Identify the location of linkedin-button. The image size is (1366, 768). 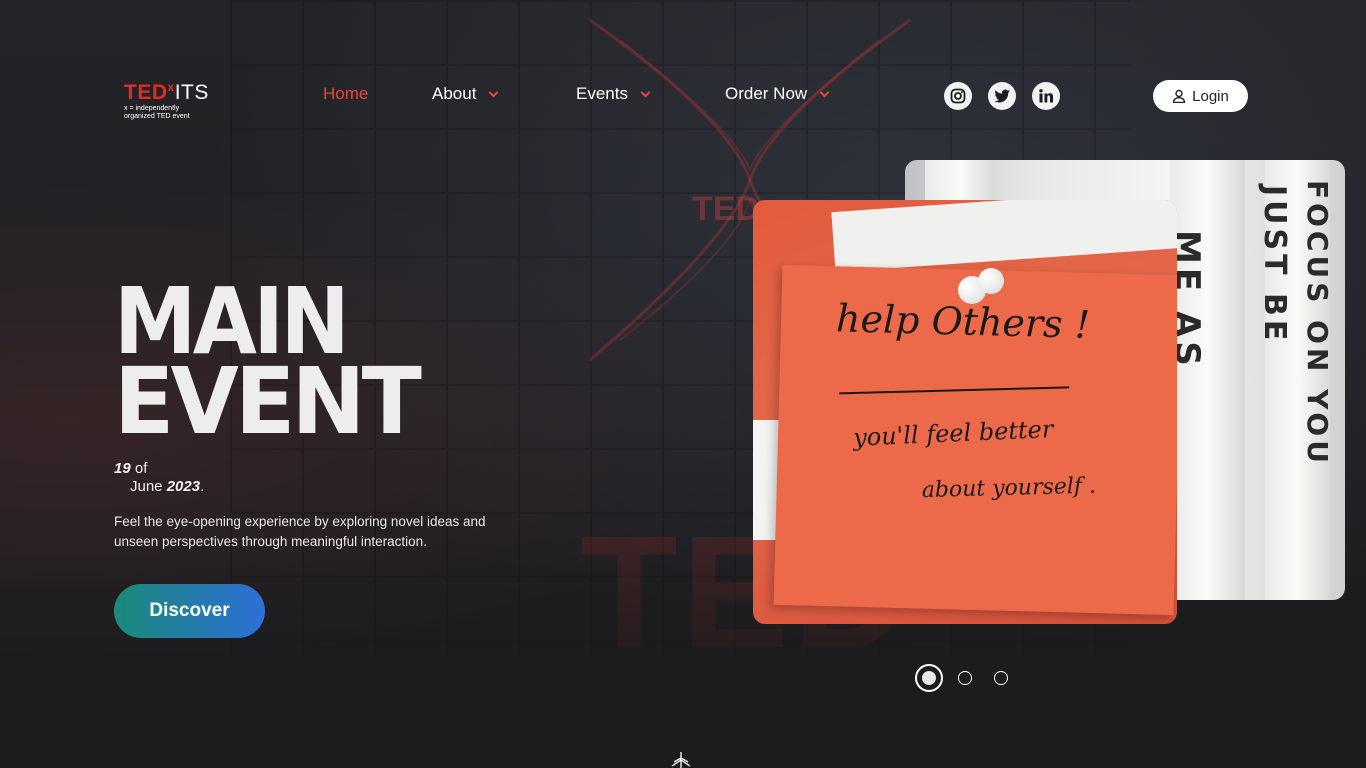
(1046, 96).